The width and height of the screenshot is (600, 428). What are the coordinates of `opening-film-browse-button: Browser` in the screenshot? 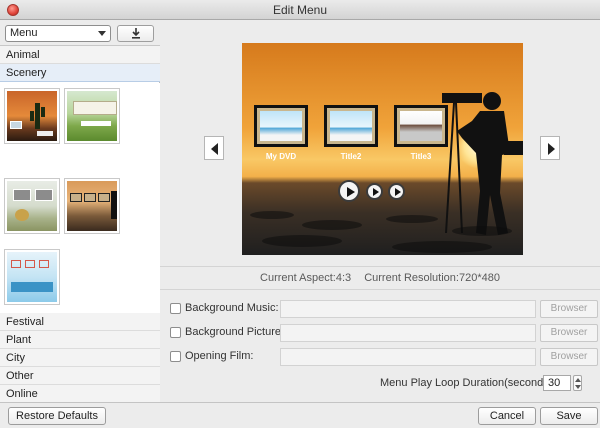 It's located at (569, 357).